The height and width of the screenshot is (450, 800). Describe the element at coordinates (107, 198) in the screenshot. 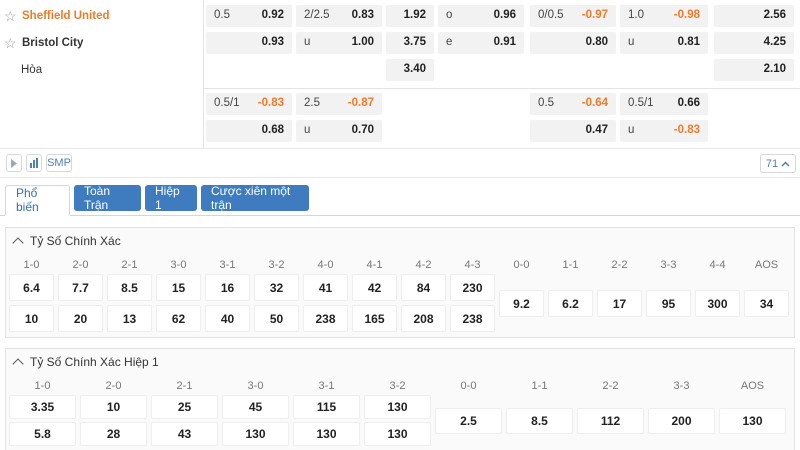

I see `tab-full-match: Toàn Trận` at that location.